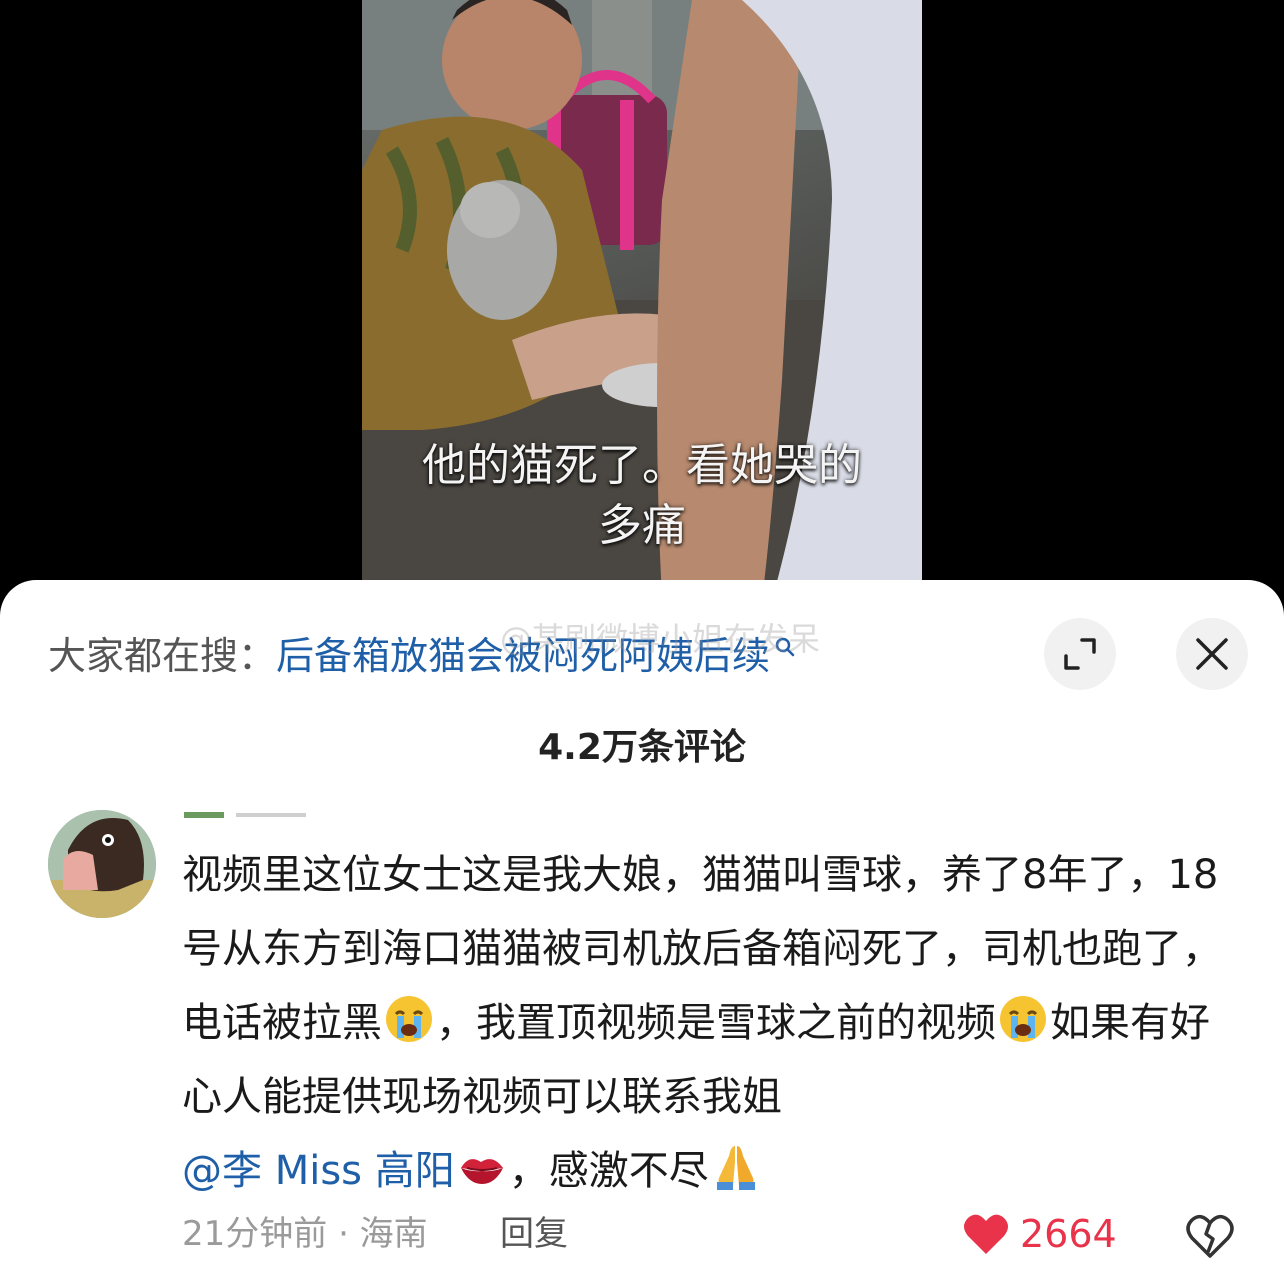  What do you see at coordinates (608, 1171) in the screenshot?
I see `comment-text-part4: ，感激不尽` at bounding box center [608, 1171].